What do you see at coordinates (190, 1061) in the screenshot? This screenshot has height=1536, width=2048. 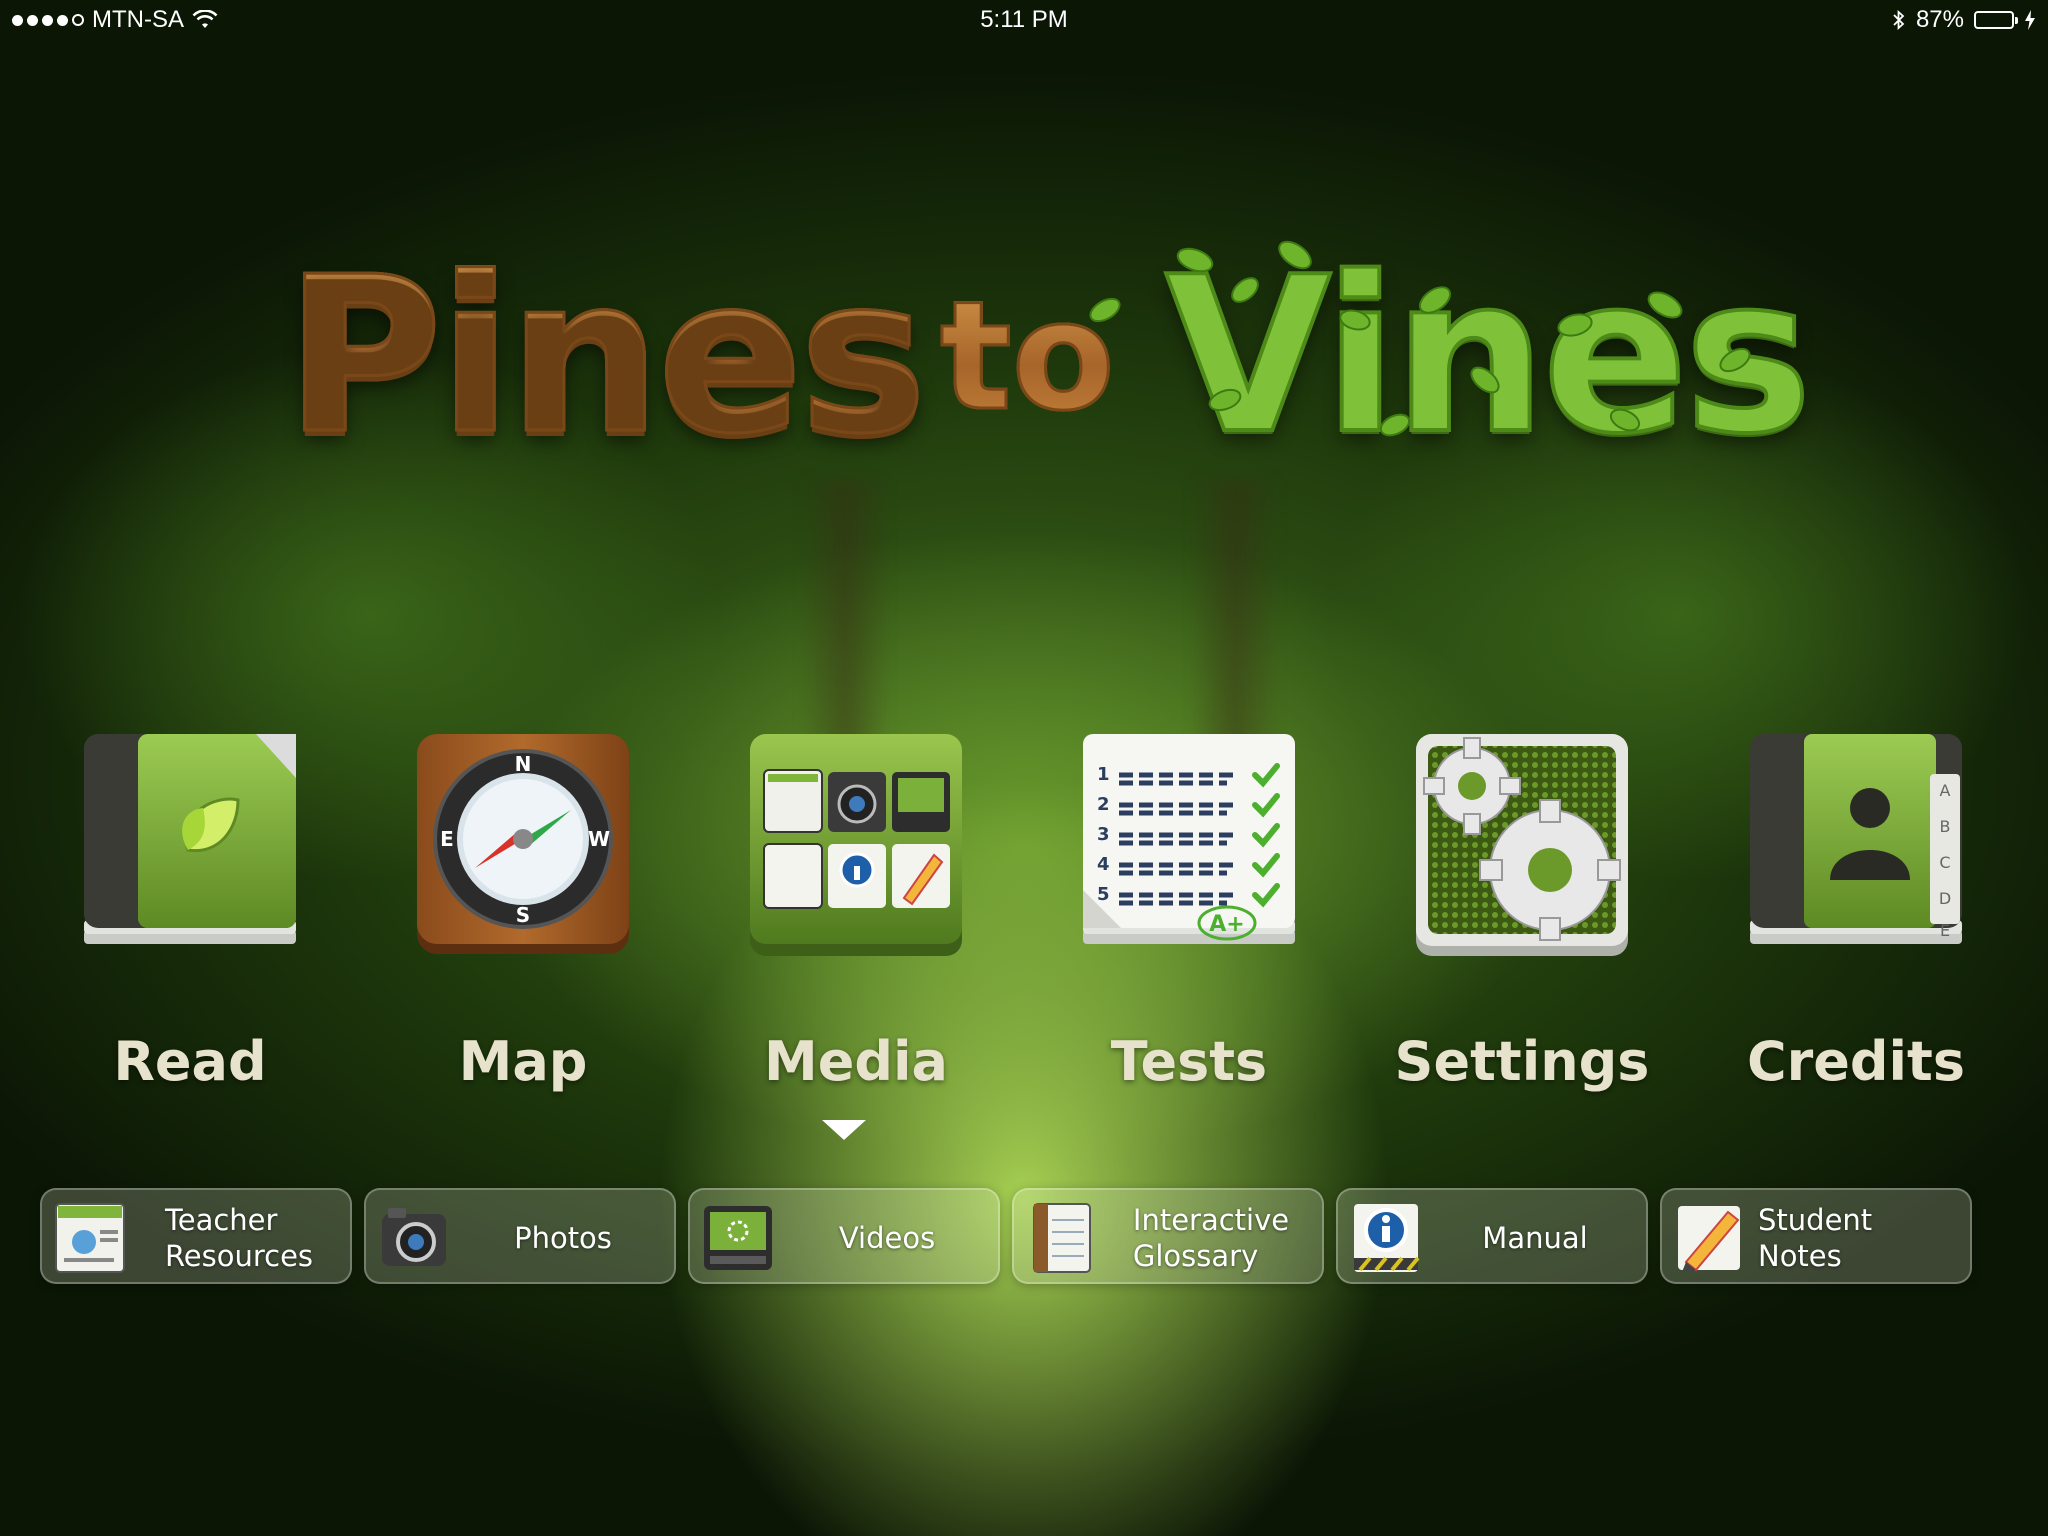 I see `app-label: Read` at bounding box center [190, 1061].